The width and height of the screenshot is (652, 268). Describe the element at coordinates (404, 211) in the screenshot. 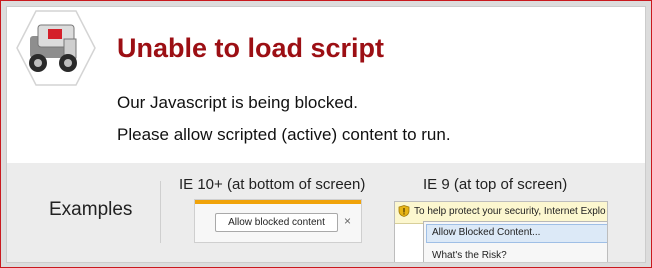

I see `warning-shield-icon` at that location.